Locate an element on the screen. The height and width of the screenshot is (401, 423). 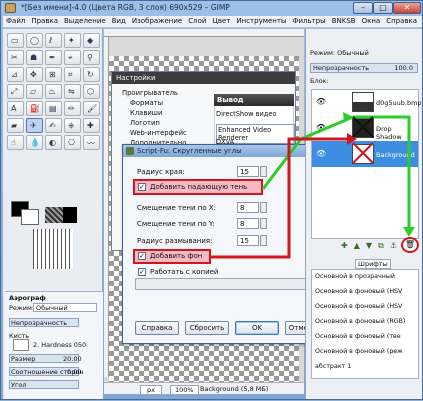
unit-select: px is located at coordinates (151, 390).